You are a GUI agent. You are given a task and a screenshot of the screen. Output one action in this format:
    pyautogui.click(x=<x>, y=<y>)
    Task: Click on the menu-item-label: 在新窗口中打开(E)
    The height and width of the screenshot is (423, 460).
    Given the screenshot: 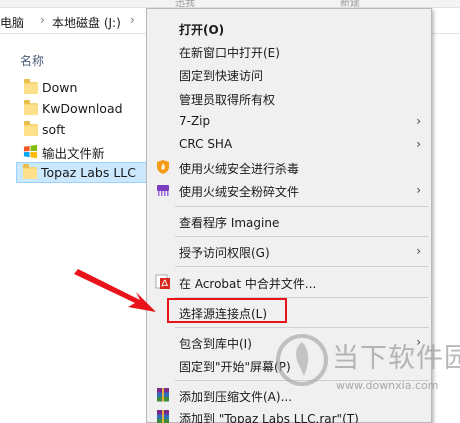 What is the action you would take?
    pyautogui.click(x=229, y=53)
    